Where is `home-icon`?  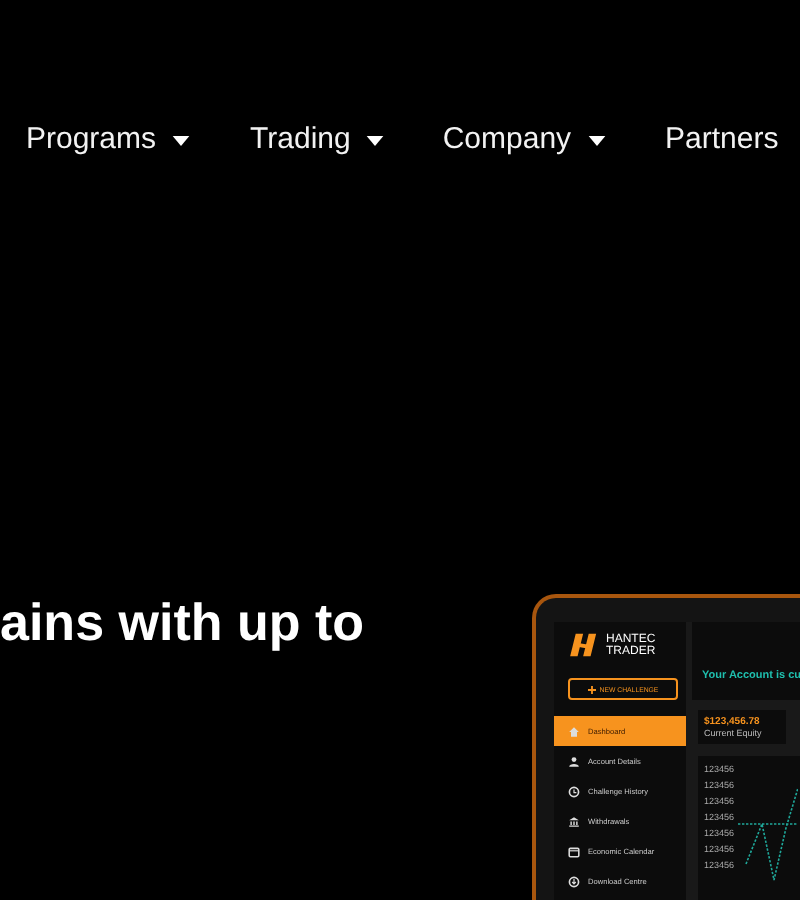 home-icon is located at coordinates (574, 731).